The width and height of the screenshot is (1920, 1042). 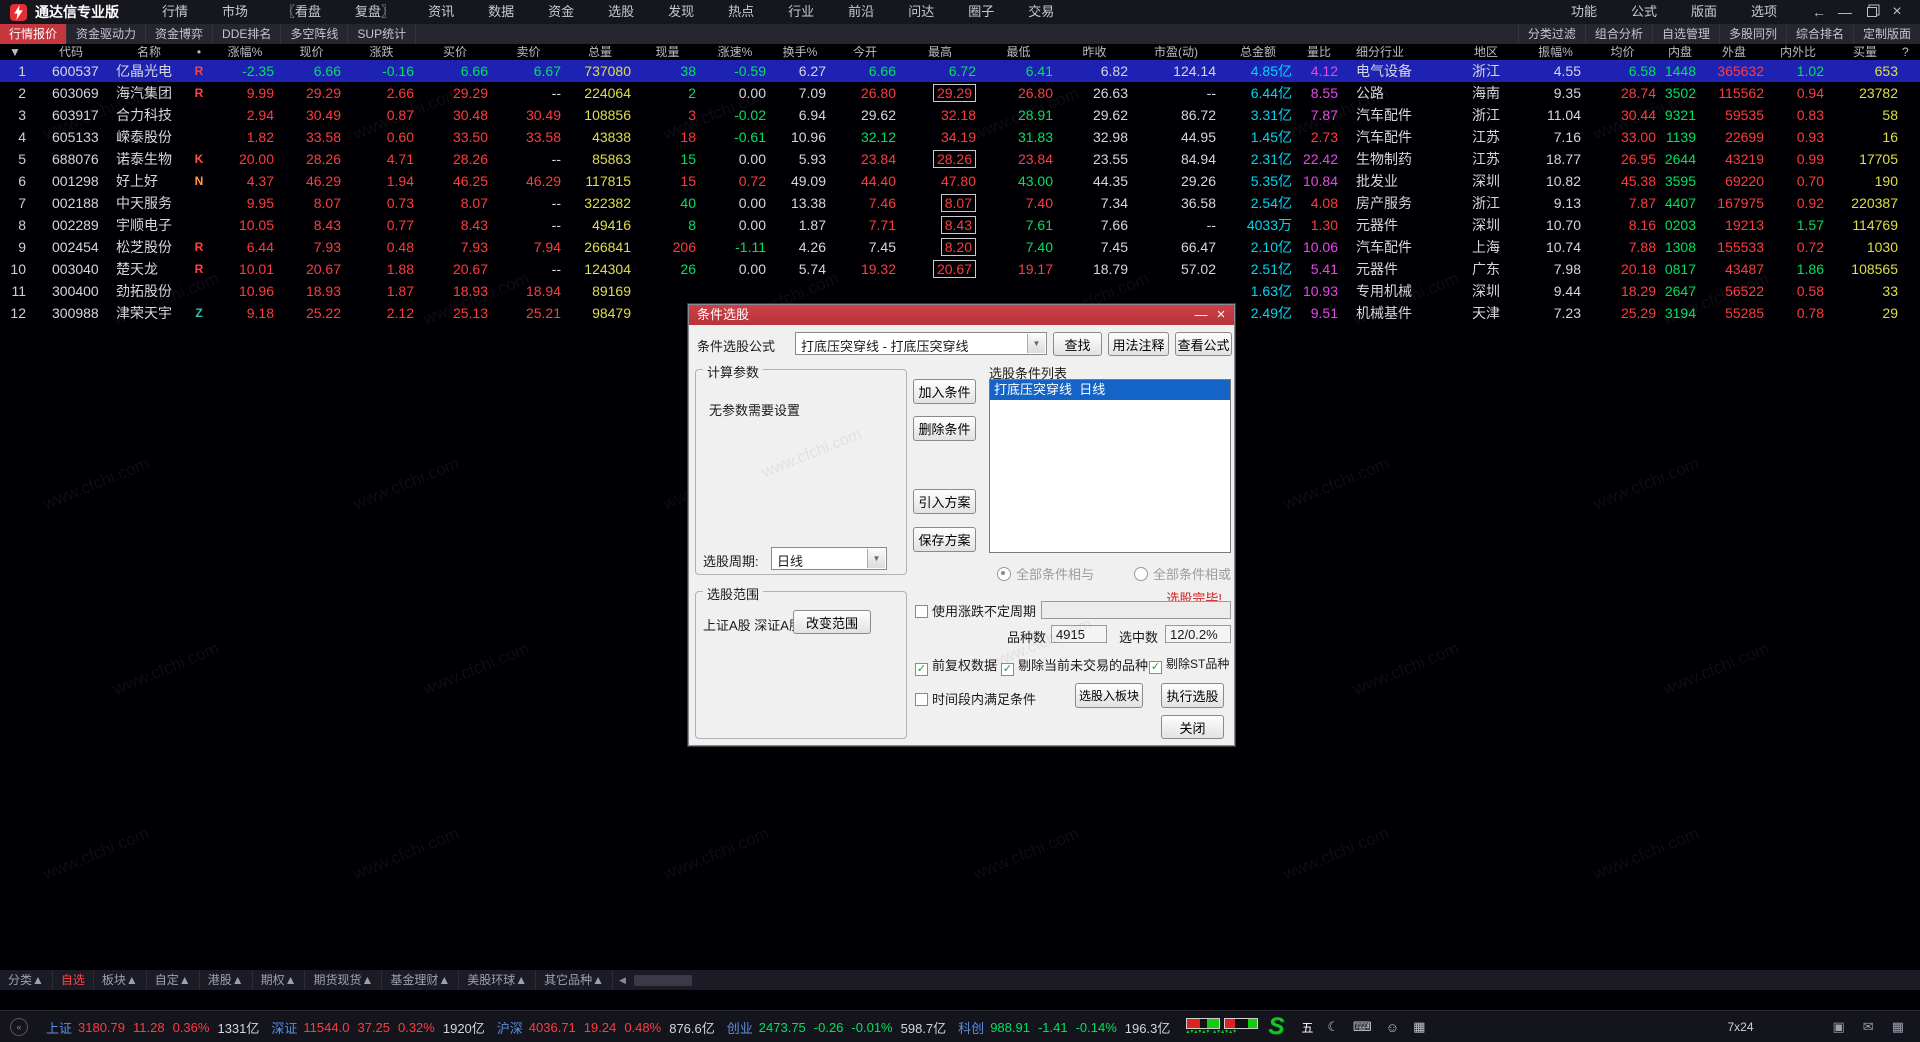 I want to click on toolbar-item-4: 多空阵线, so click(x=315, y=34).